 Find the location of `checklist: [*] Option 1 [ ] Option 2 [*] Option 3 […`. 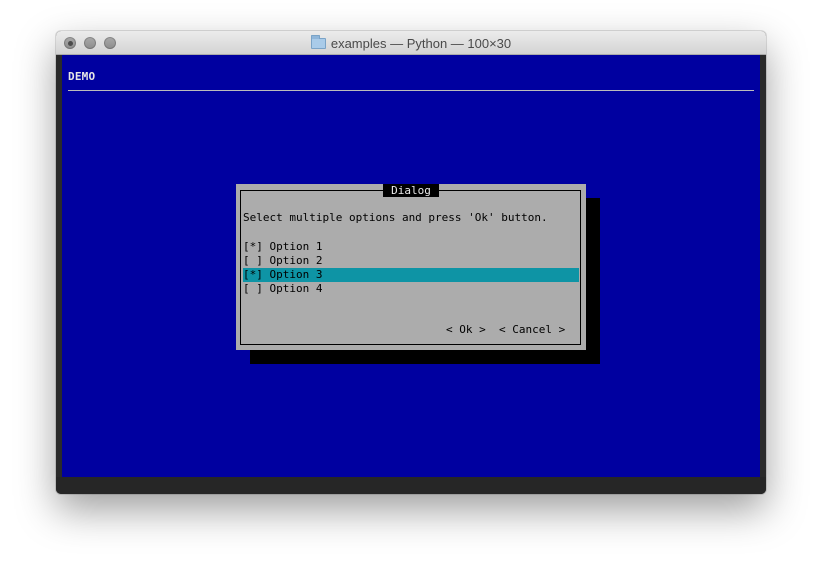

checklist: [*] Option 1 [ ] Option 2 [*] Option 3 [… is located at coordinates (411, 268).